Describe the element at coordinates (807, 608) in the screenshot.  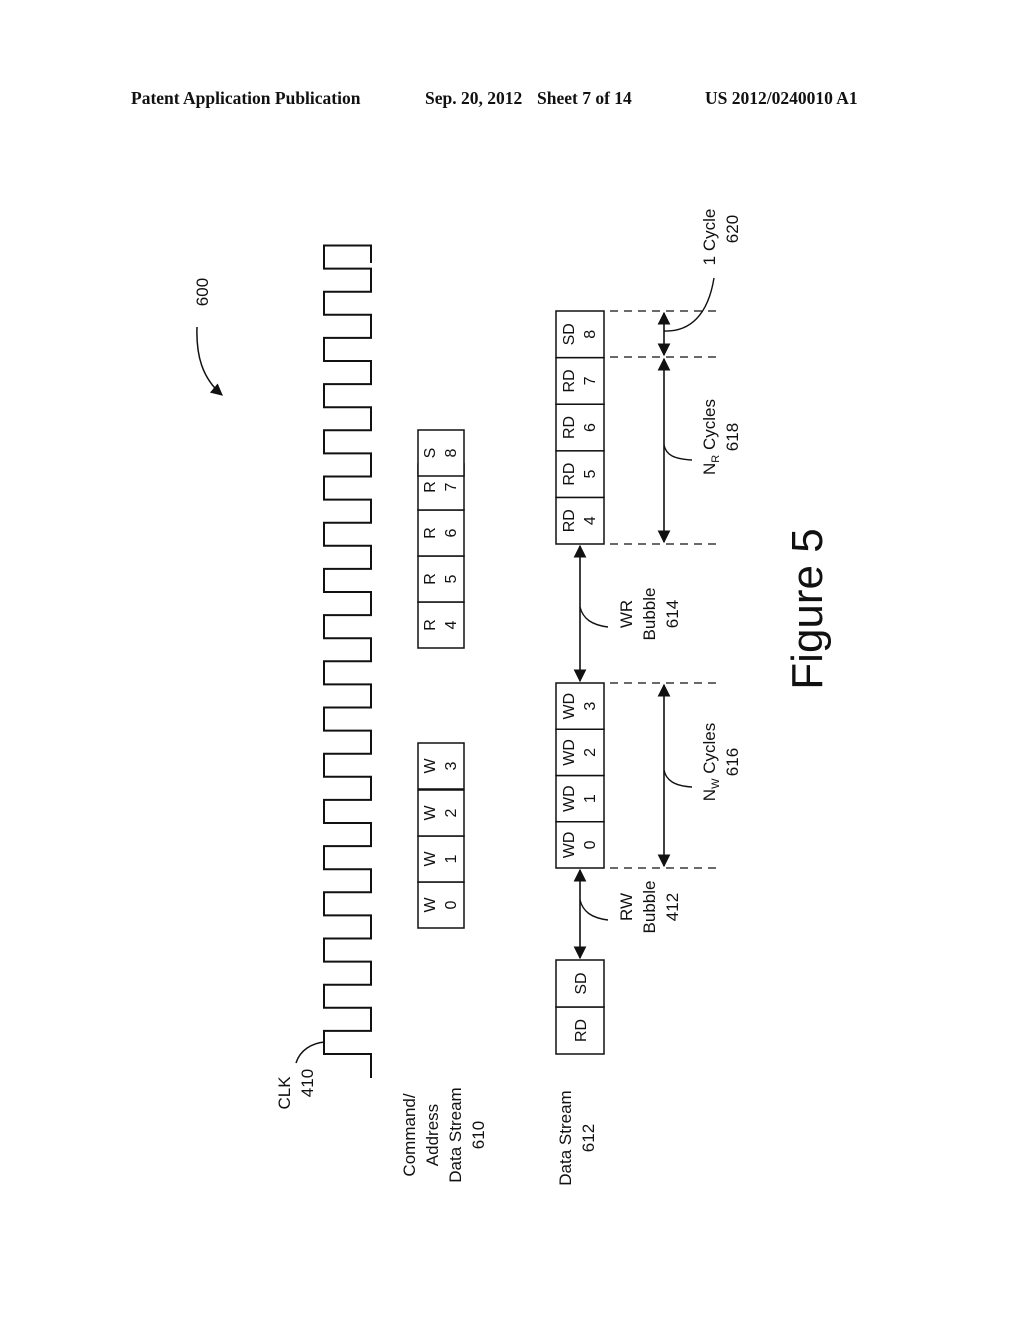
I see `figure-title: Figure 5` at that location.